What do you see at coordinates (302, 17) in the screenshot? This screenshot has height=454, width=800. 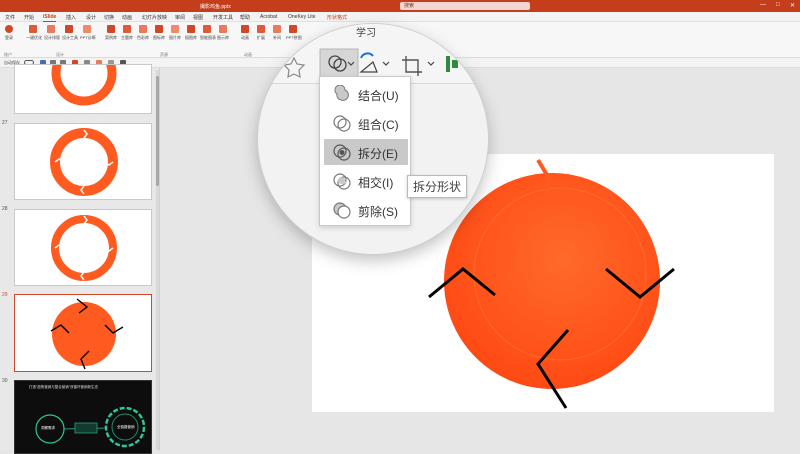 I see `tab-onekey: OneKey Lite` at bounding box center [302, 17].